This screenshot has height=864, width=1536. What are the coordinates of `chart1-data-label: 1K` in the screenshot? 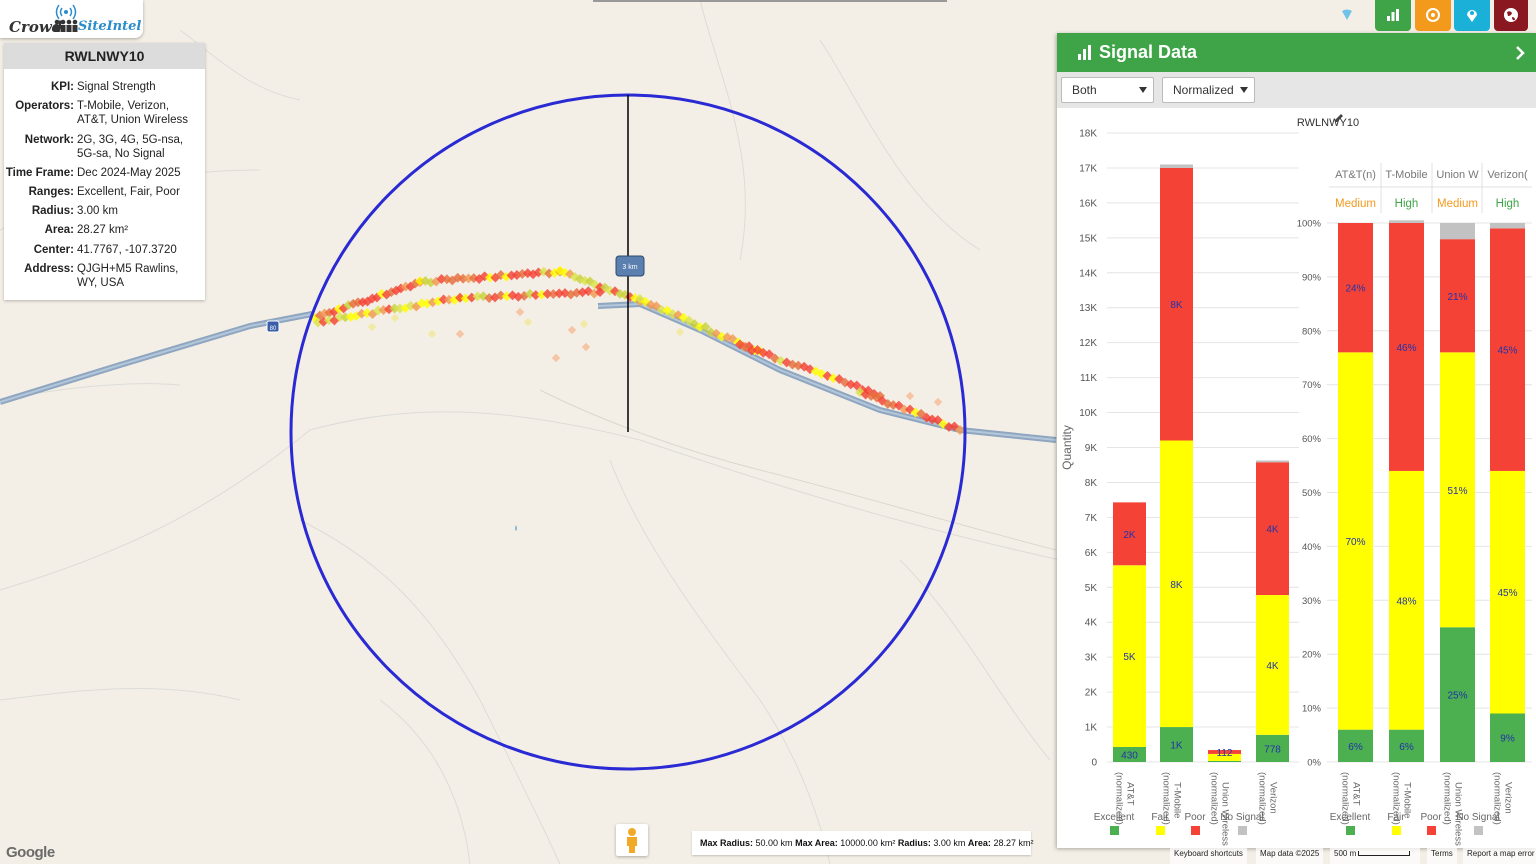 It's located at (1176, 746).